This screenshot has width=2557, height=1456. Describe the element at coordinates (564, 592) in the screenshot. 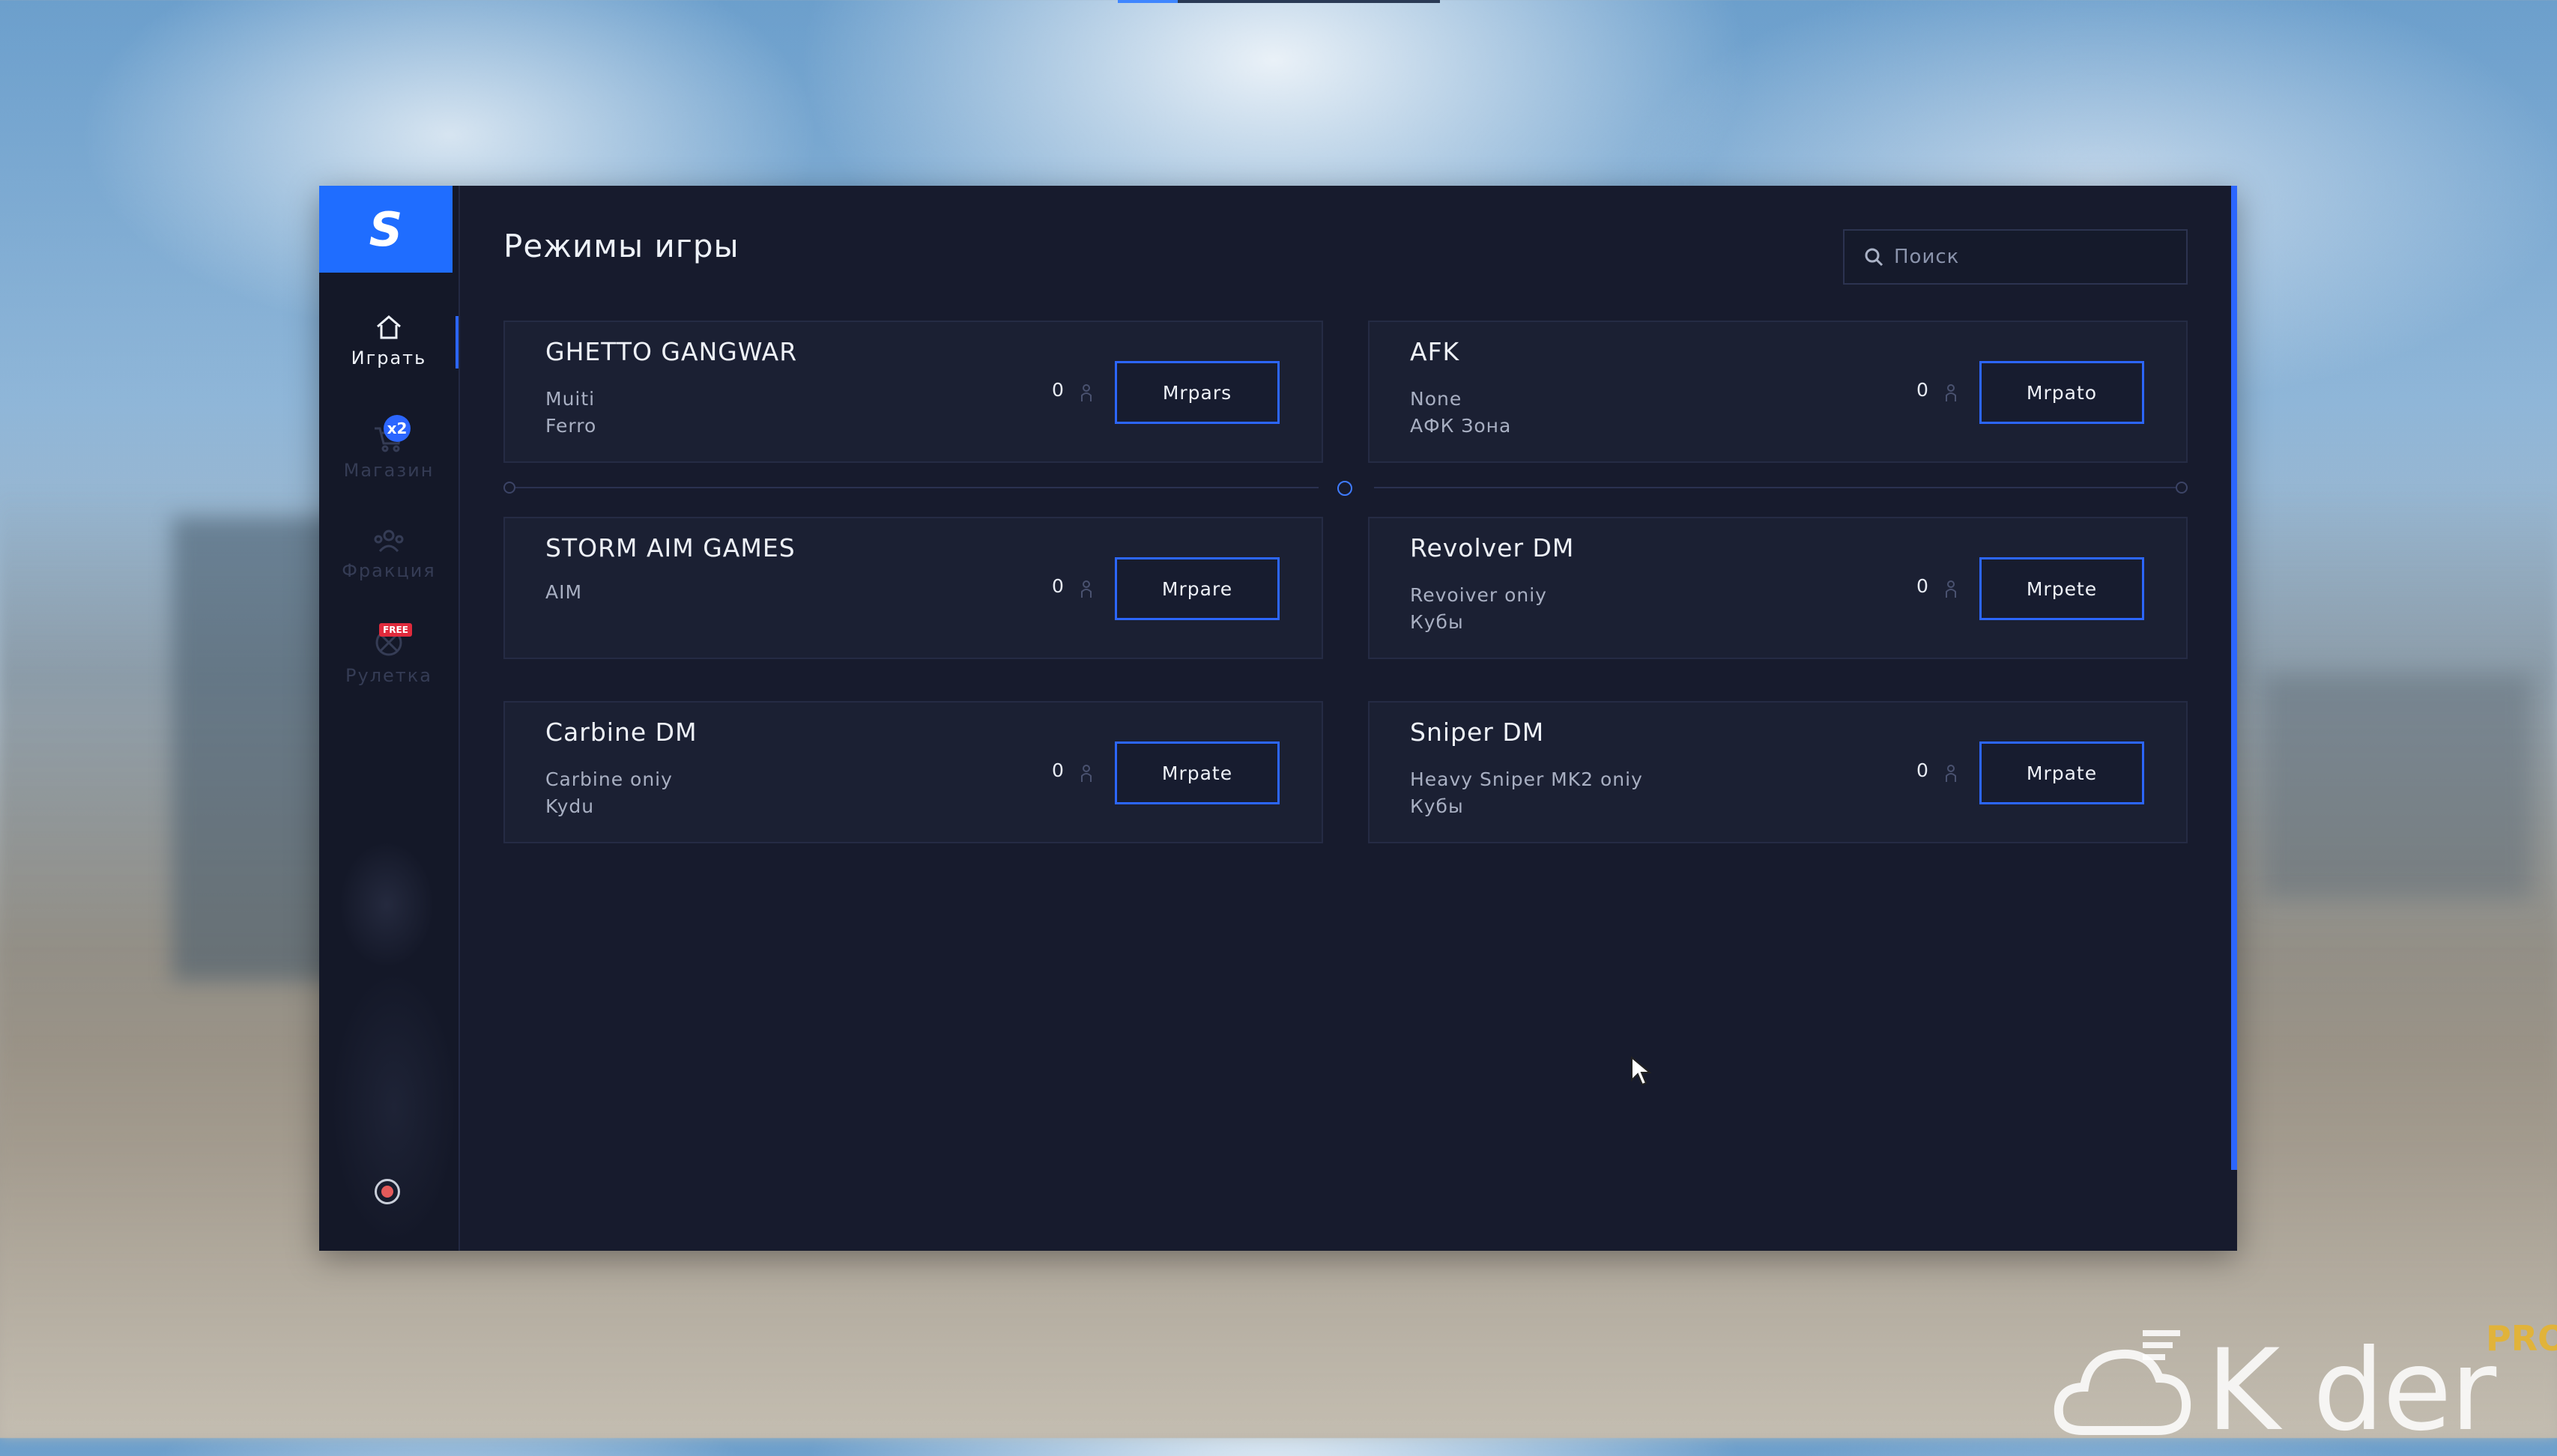

I see `mode-weapons: AIM` at that location.